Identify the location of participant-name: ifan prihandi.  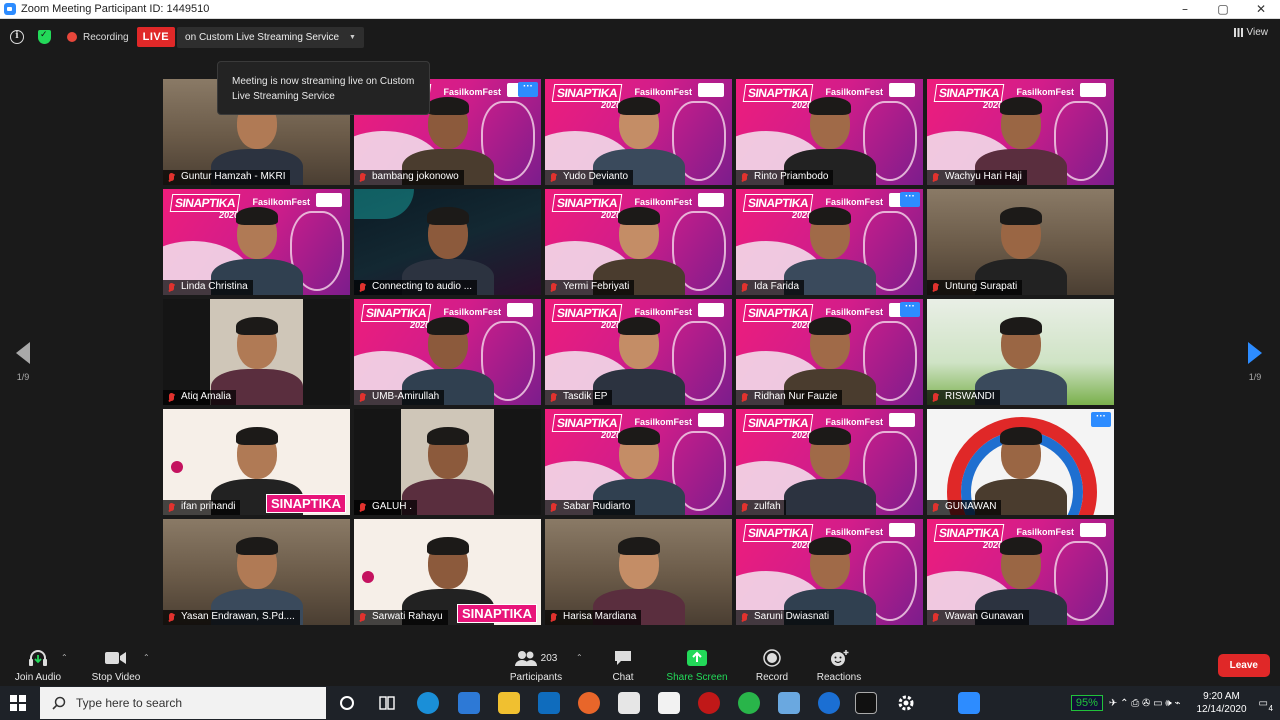
(202, 507).